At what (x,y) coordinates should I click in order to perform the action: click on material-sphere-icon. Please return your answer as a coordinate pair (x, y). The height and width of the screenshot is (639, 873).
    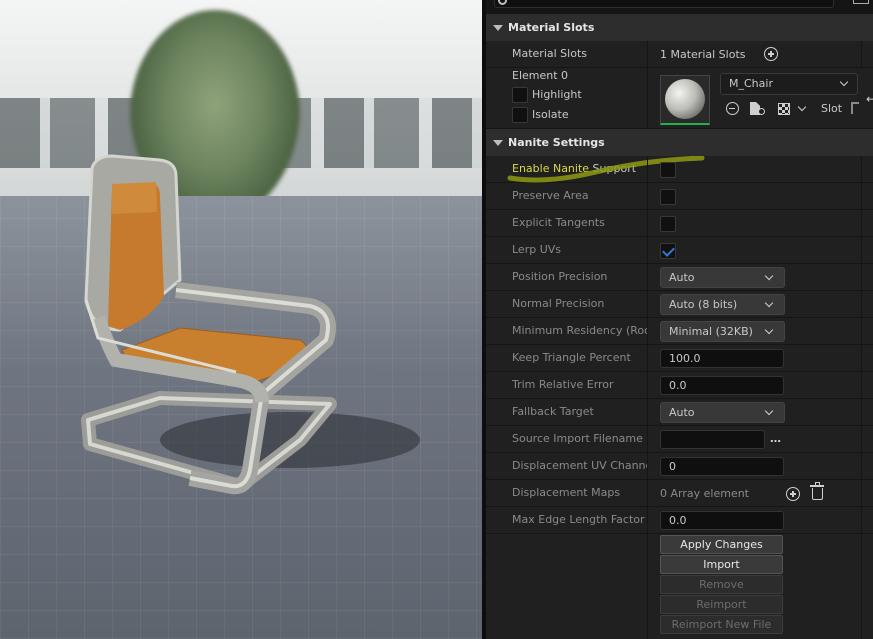
    Looking at the image, I should click on (685, 99).